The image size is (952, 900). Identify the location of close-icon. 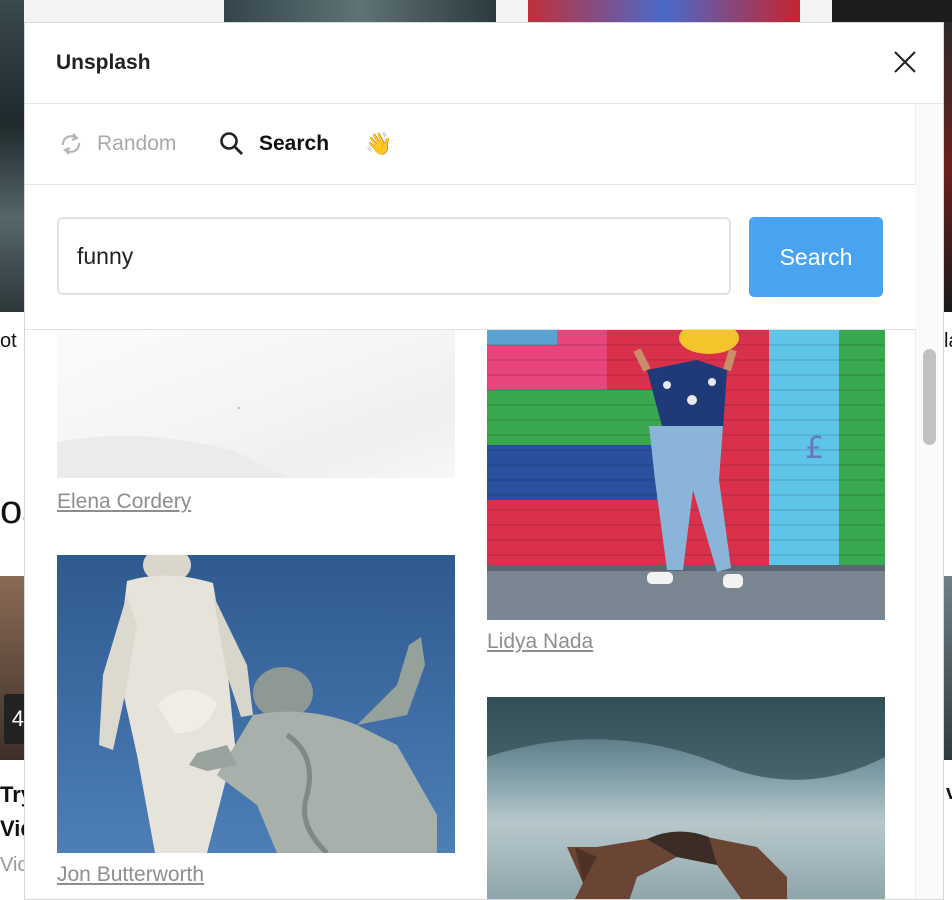
(905, 62).